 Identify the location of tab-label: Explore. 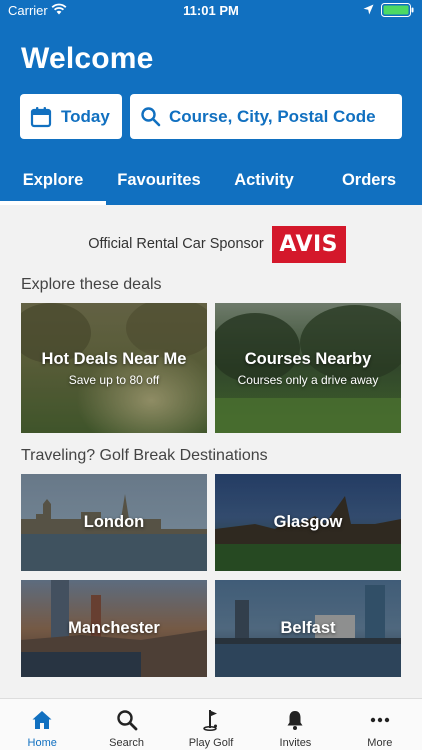
(53, 180).